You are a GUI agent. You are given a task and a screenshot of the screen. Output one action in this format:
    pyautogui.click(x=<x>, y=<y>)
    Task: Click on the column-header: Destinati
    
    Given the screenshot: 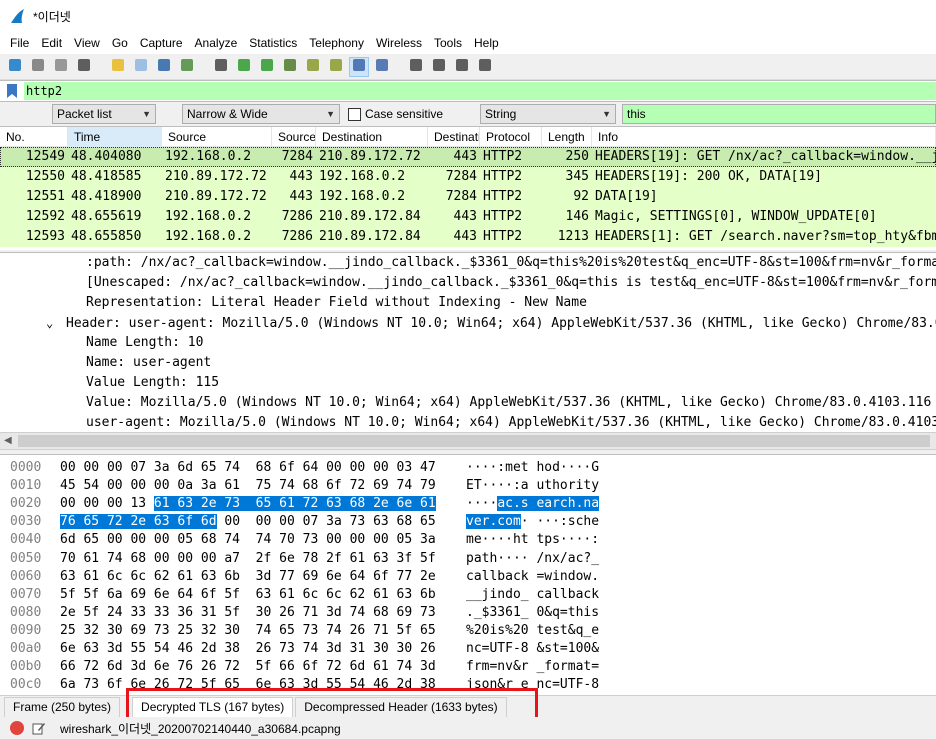 What is the action you would take?
    pyautogui.click(x=454, y=137)
    